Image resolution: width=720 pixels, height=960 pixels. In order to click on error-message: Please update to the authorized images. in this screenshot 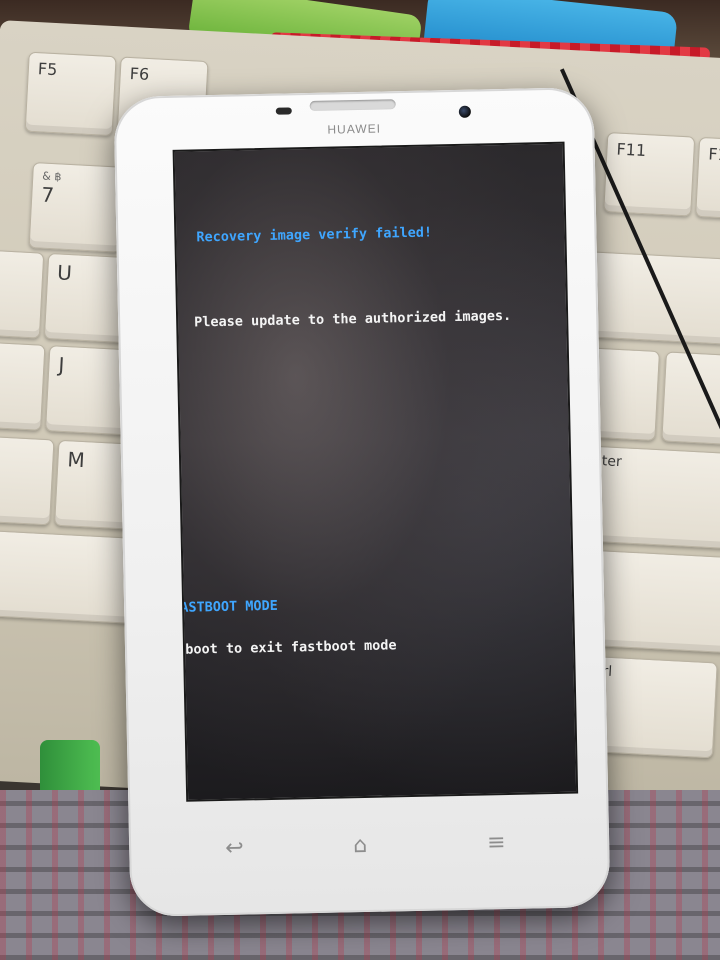, I will do `click(353, 319)`.